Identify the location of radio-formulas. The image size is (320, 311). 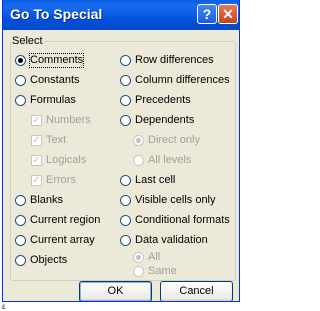
(20, 100).